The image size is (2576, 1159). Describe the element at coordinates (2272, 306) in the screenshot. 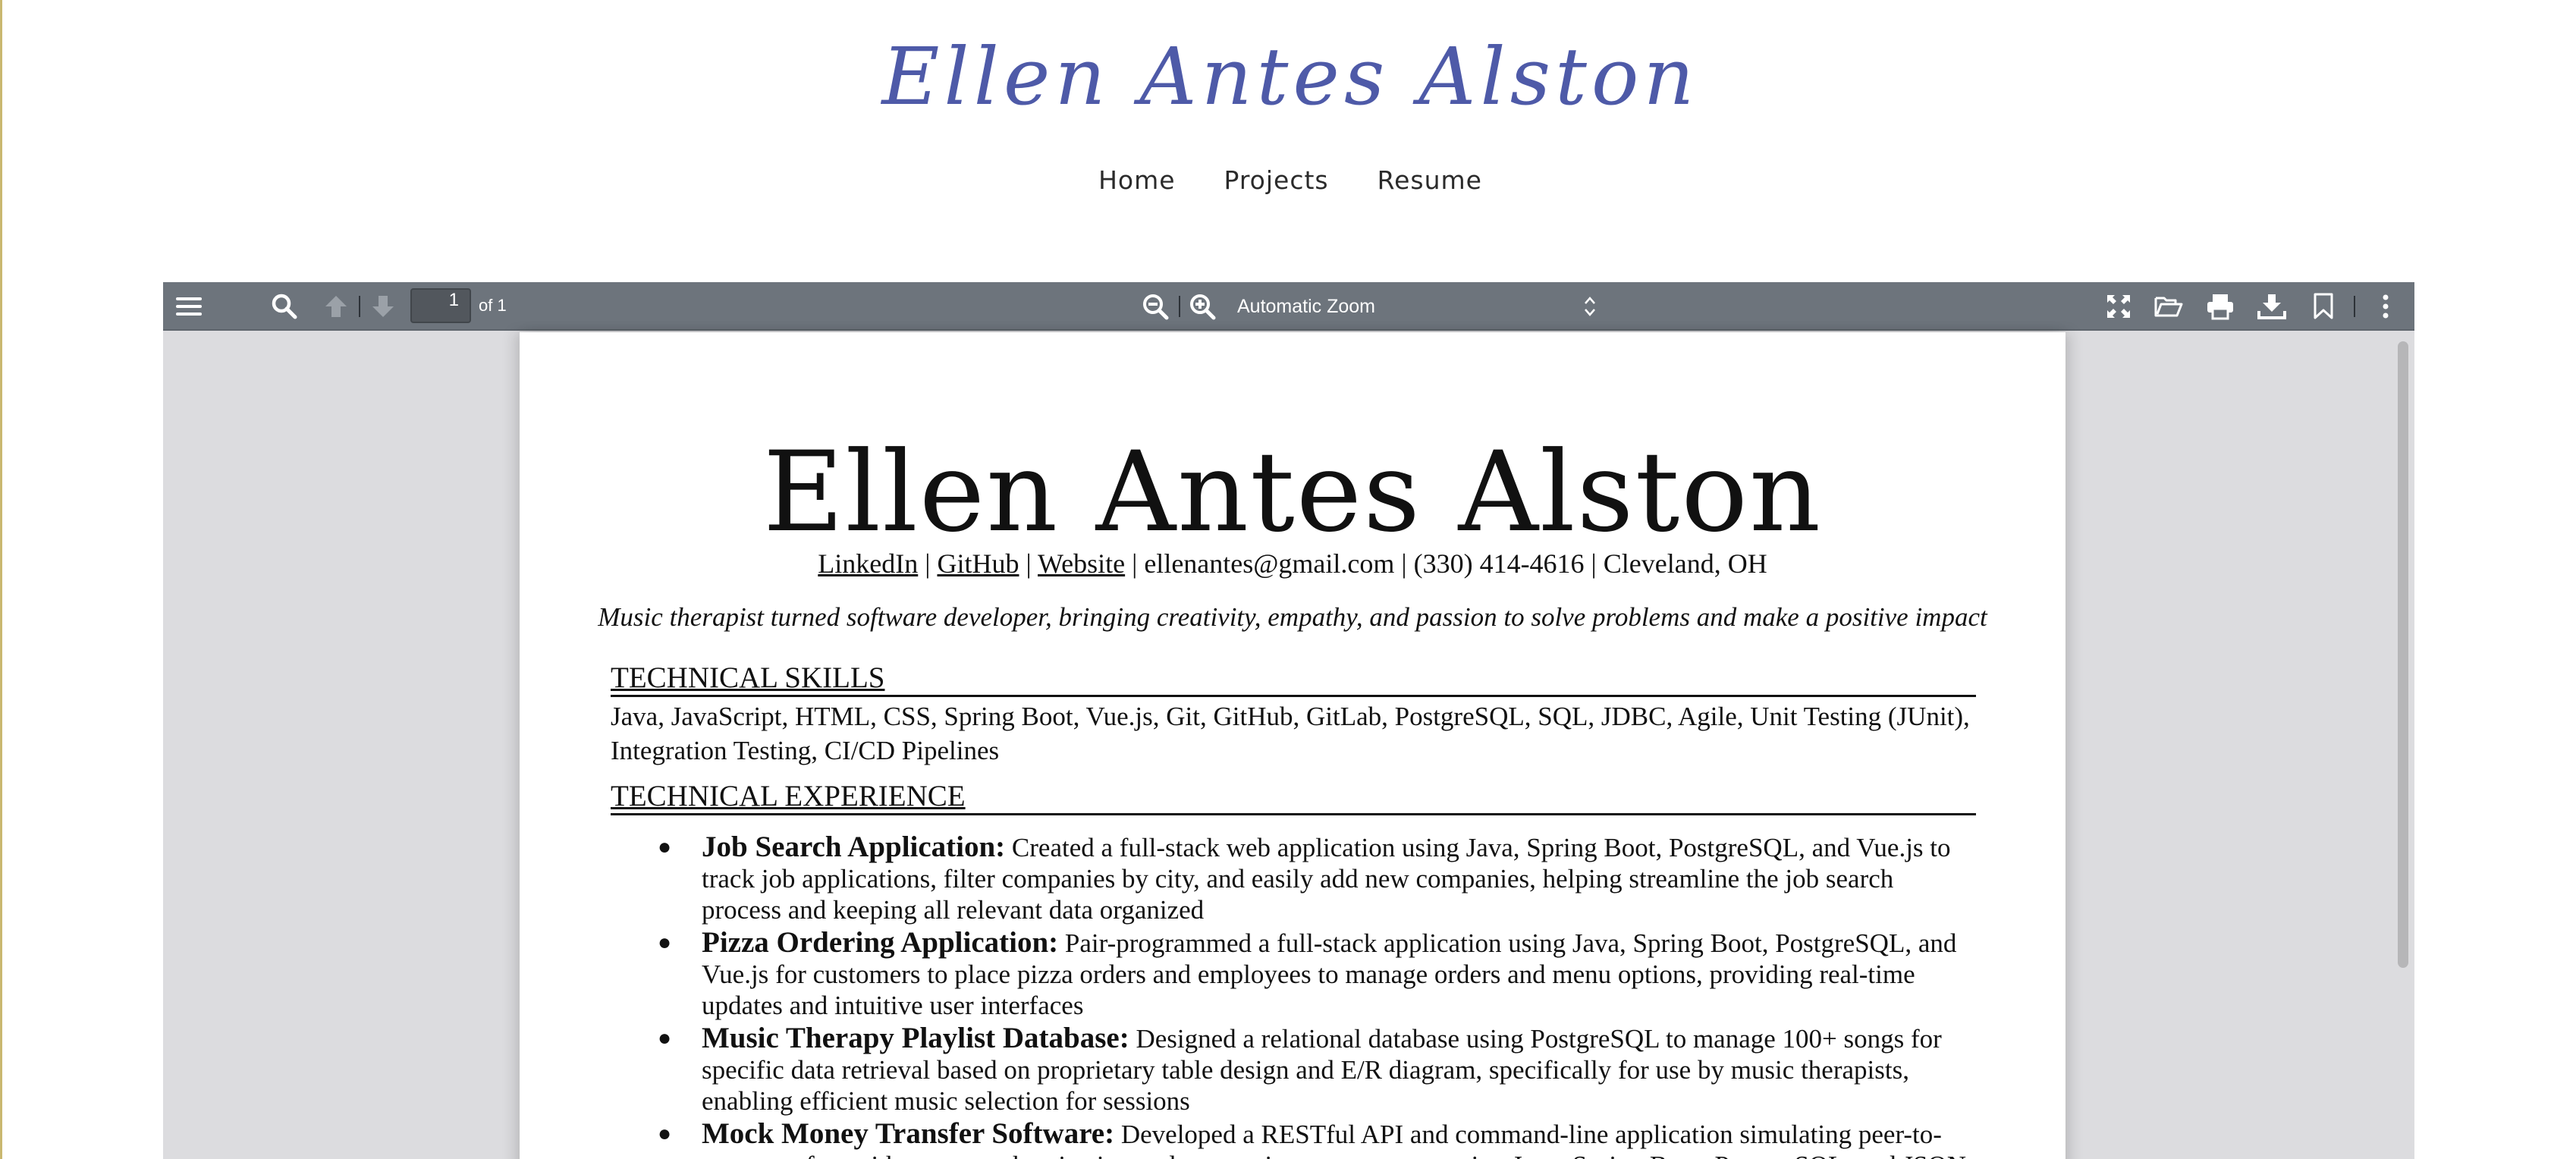

I see `download-icon` at that location.